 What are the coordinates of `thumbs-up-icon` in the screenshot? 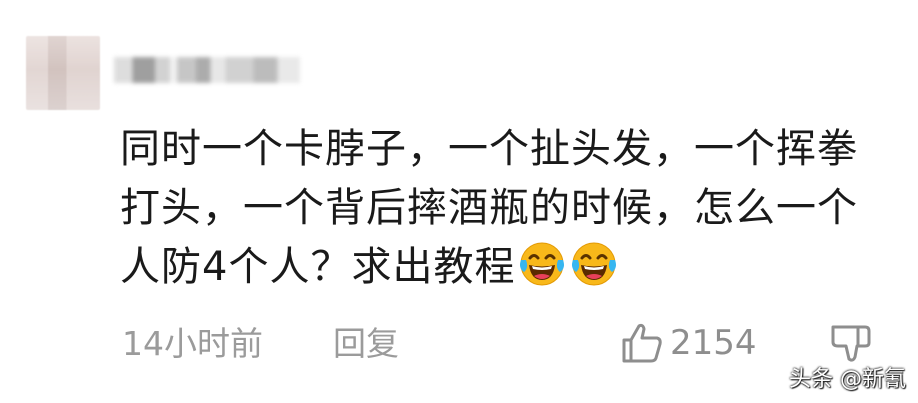 It's located at (642, 343).